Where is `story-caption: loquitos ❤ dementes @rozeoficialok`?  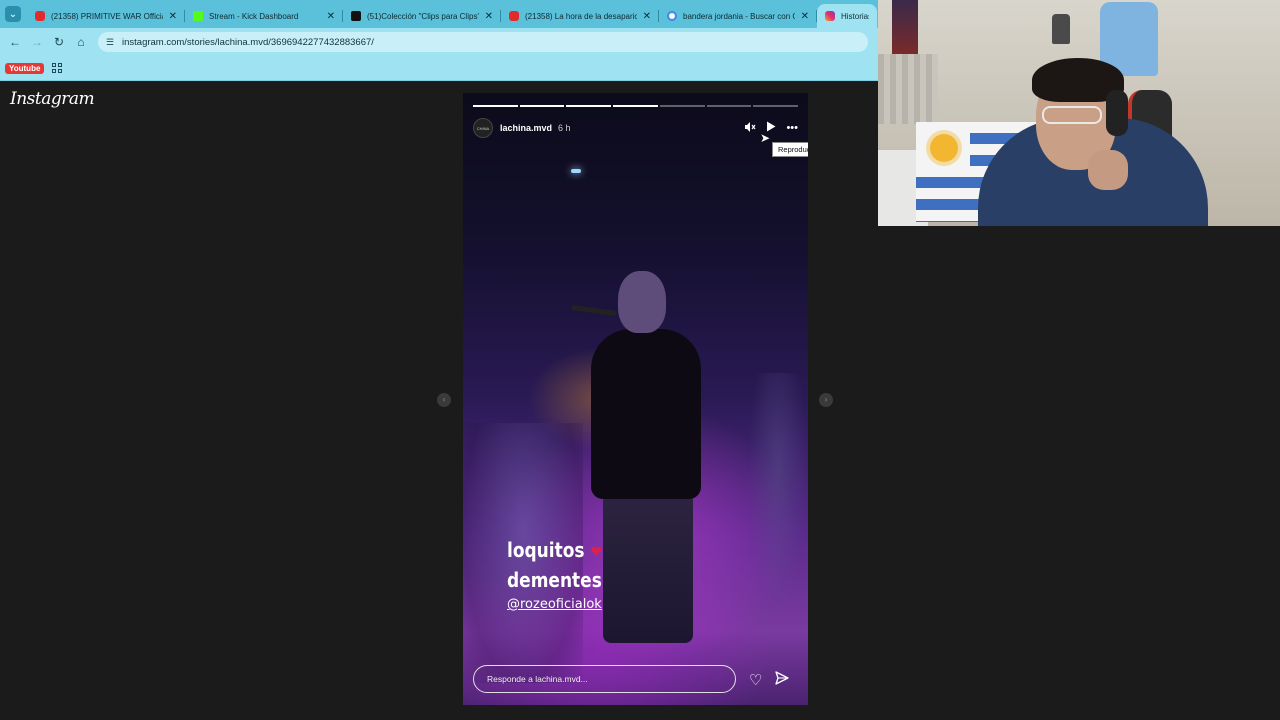
story-caption: loquitos ❤ dementes @rozeoficialok is located at coordinates (563, 574).